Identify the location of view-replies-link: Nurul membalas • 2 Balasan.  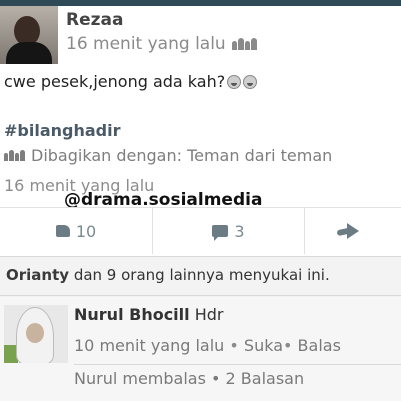
(189, 378).